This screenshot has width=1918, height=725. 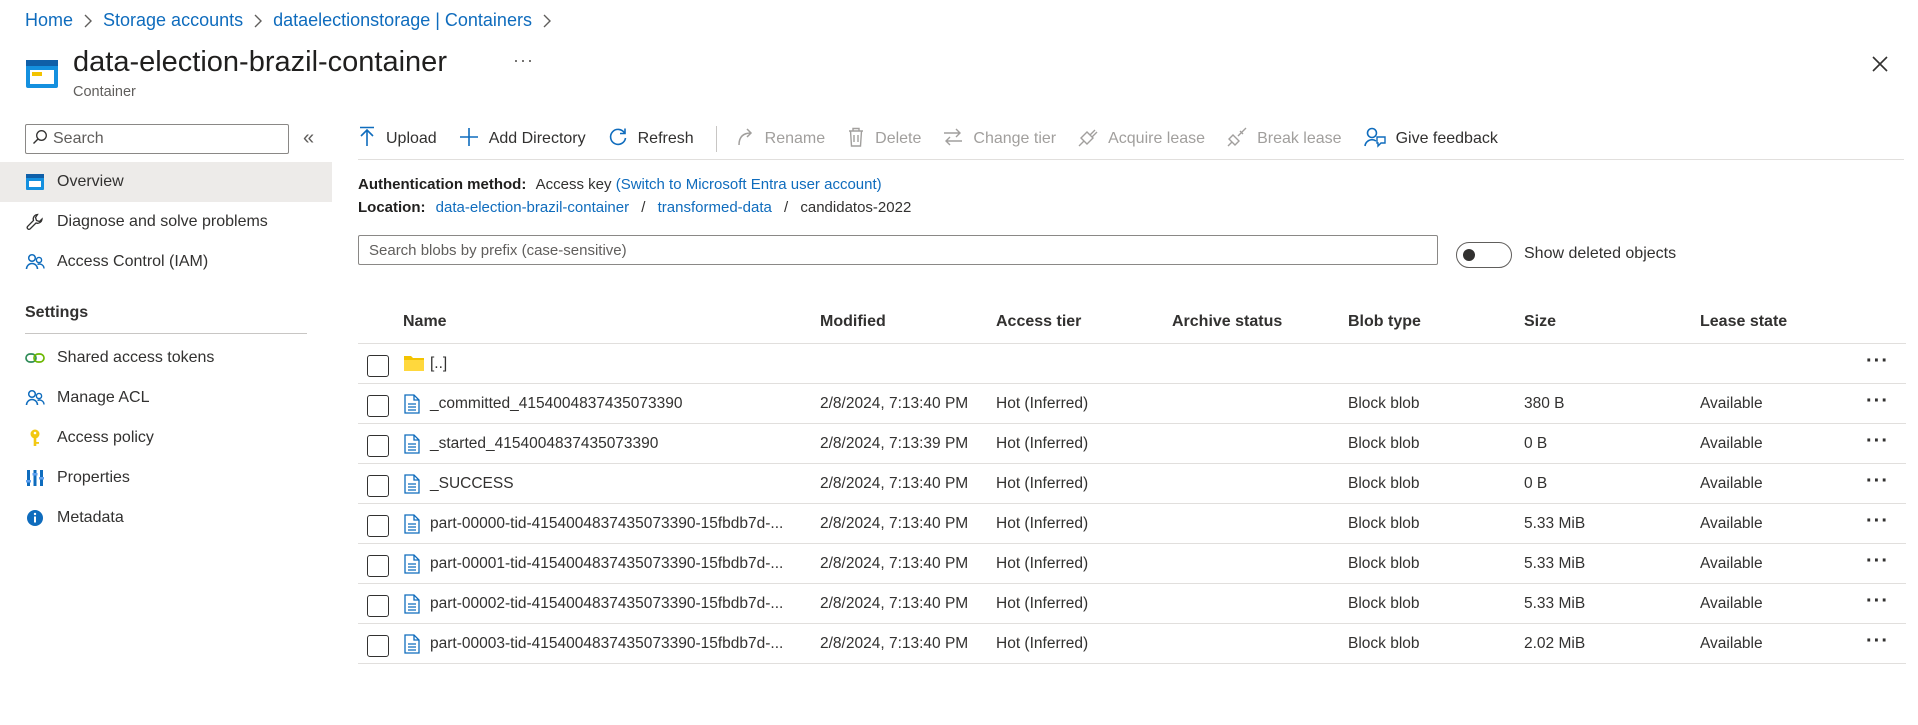 I want to click on give-feedback-button: Give feedback, so click(x=1430, y=139).